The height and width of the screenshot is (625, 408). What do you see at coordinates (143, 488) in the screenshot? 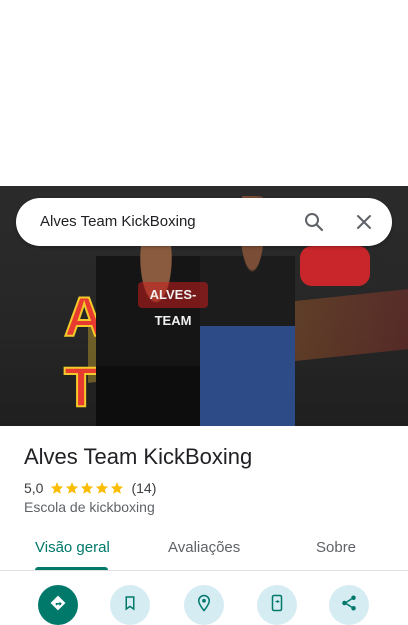
I see `review-count: (14)` at bounding box center [143, 488].